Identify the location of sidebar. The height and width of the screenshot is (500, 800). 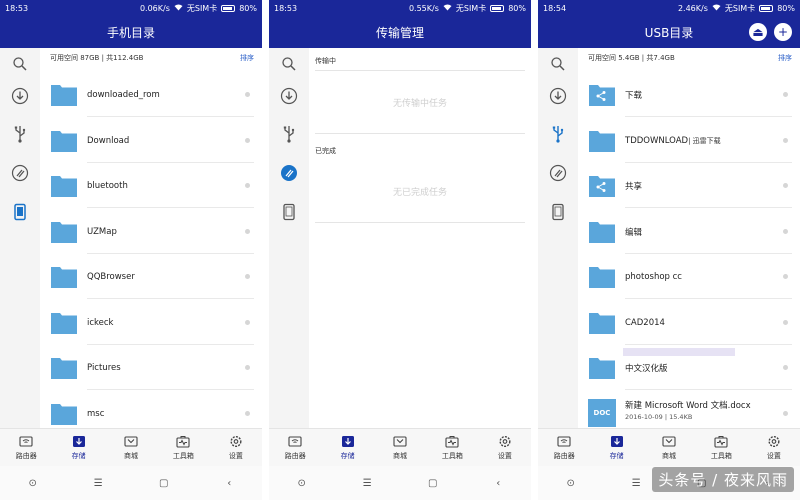
(558, 238).